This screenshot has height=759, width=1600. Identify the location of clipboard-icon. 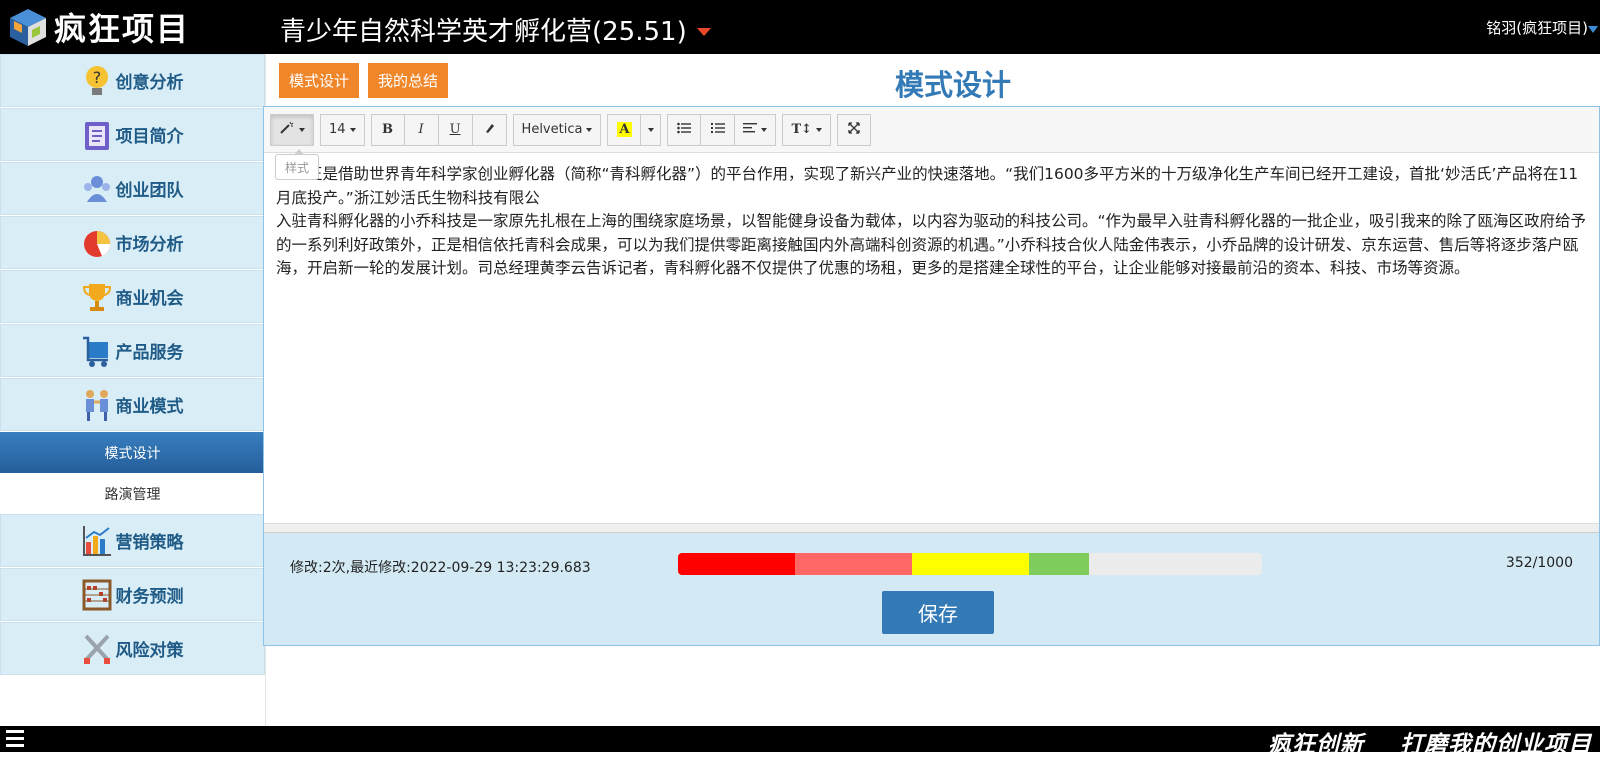
(97, 135).